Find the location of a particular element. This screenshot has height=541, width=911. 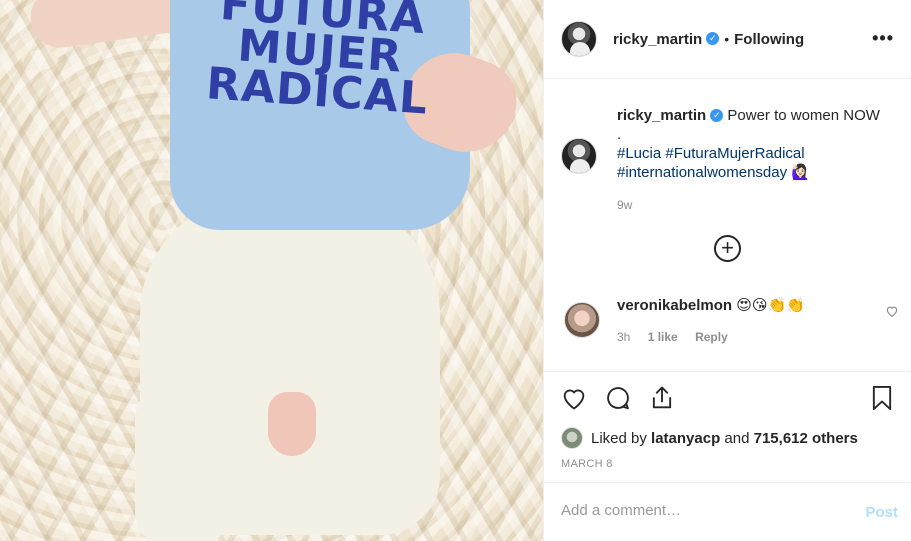

plus-circle-icon: + is located at coordinates (727, 248).